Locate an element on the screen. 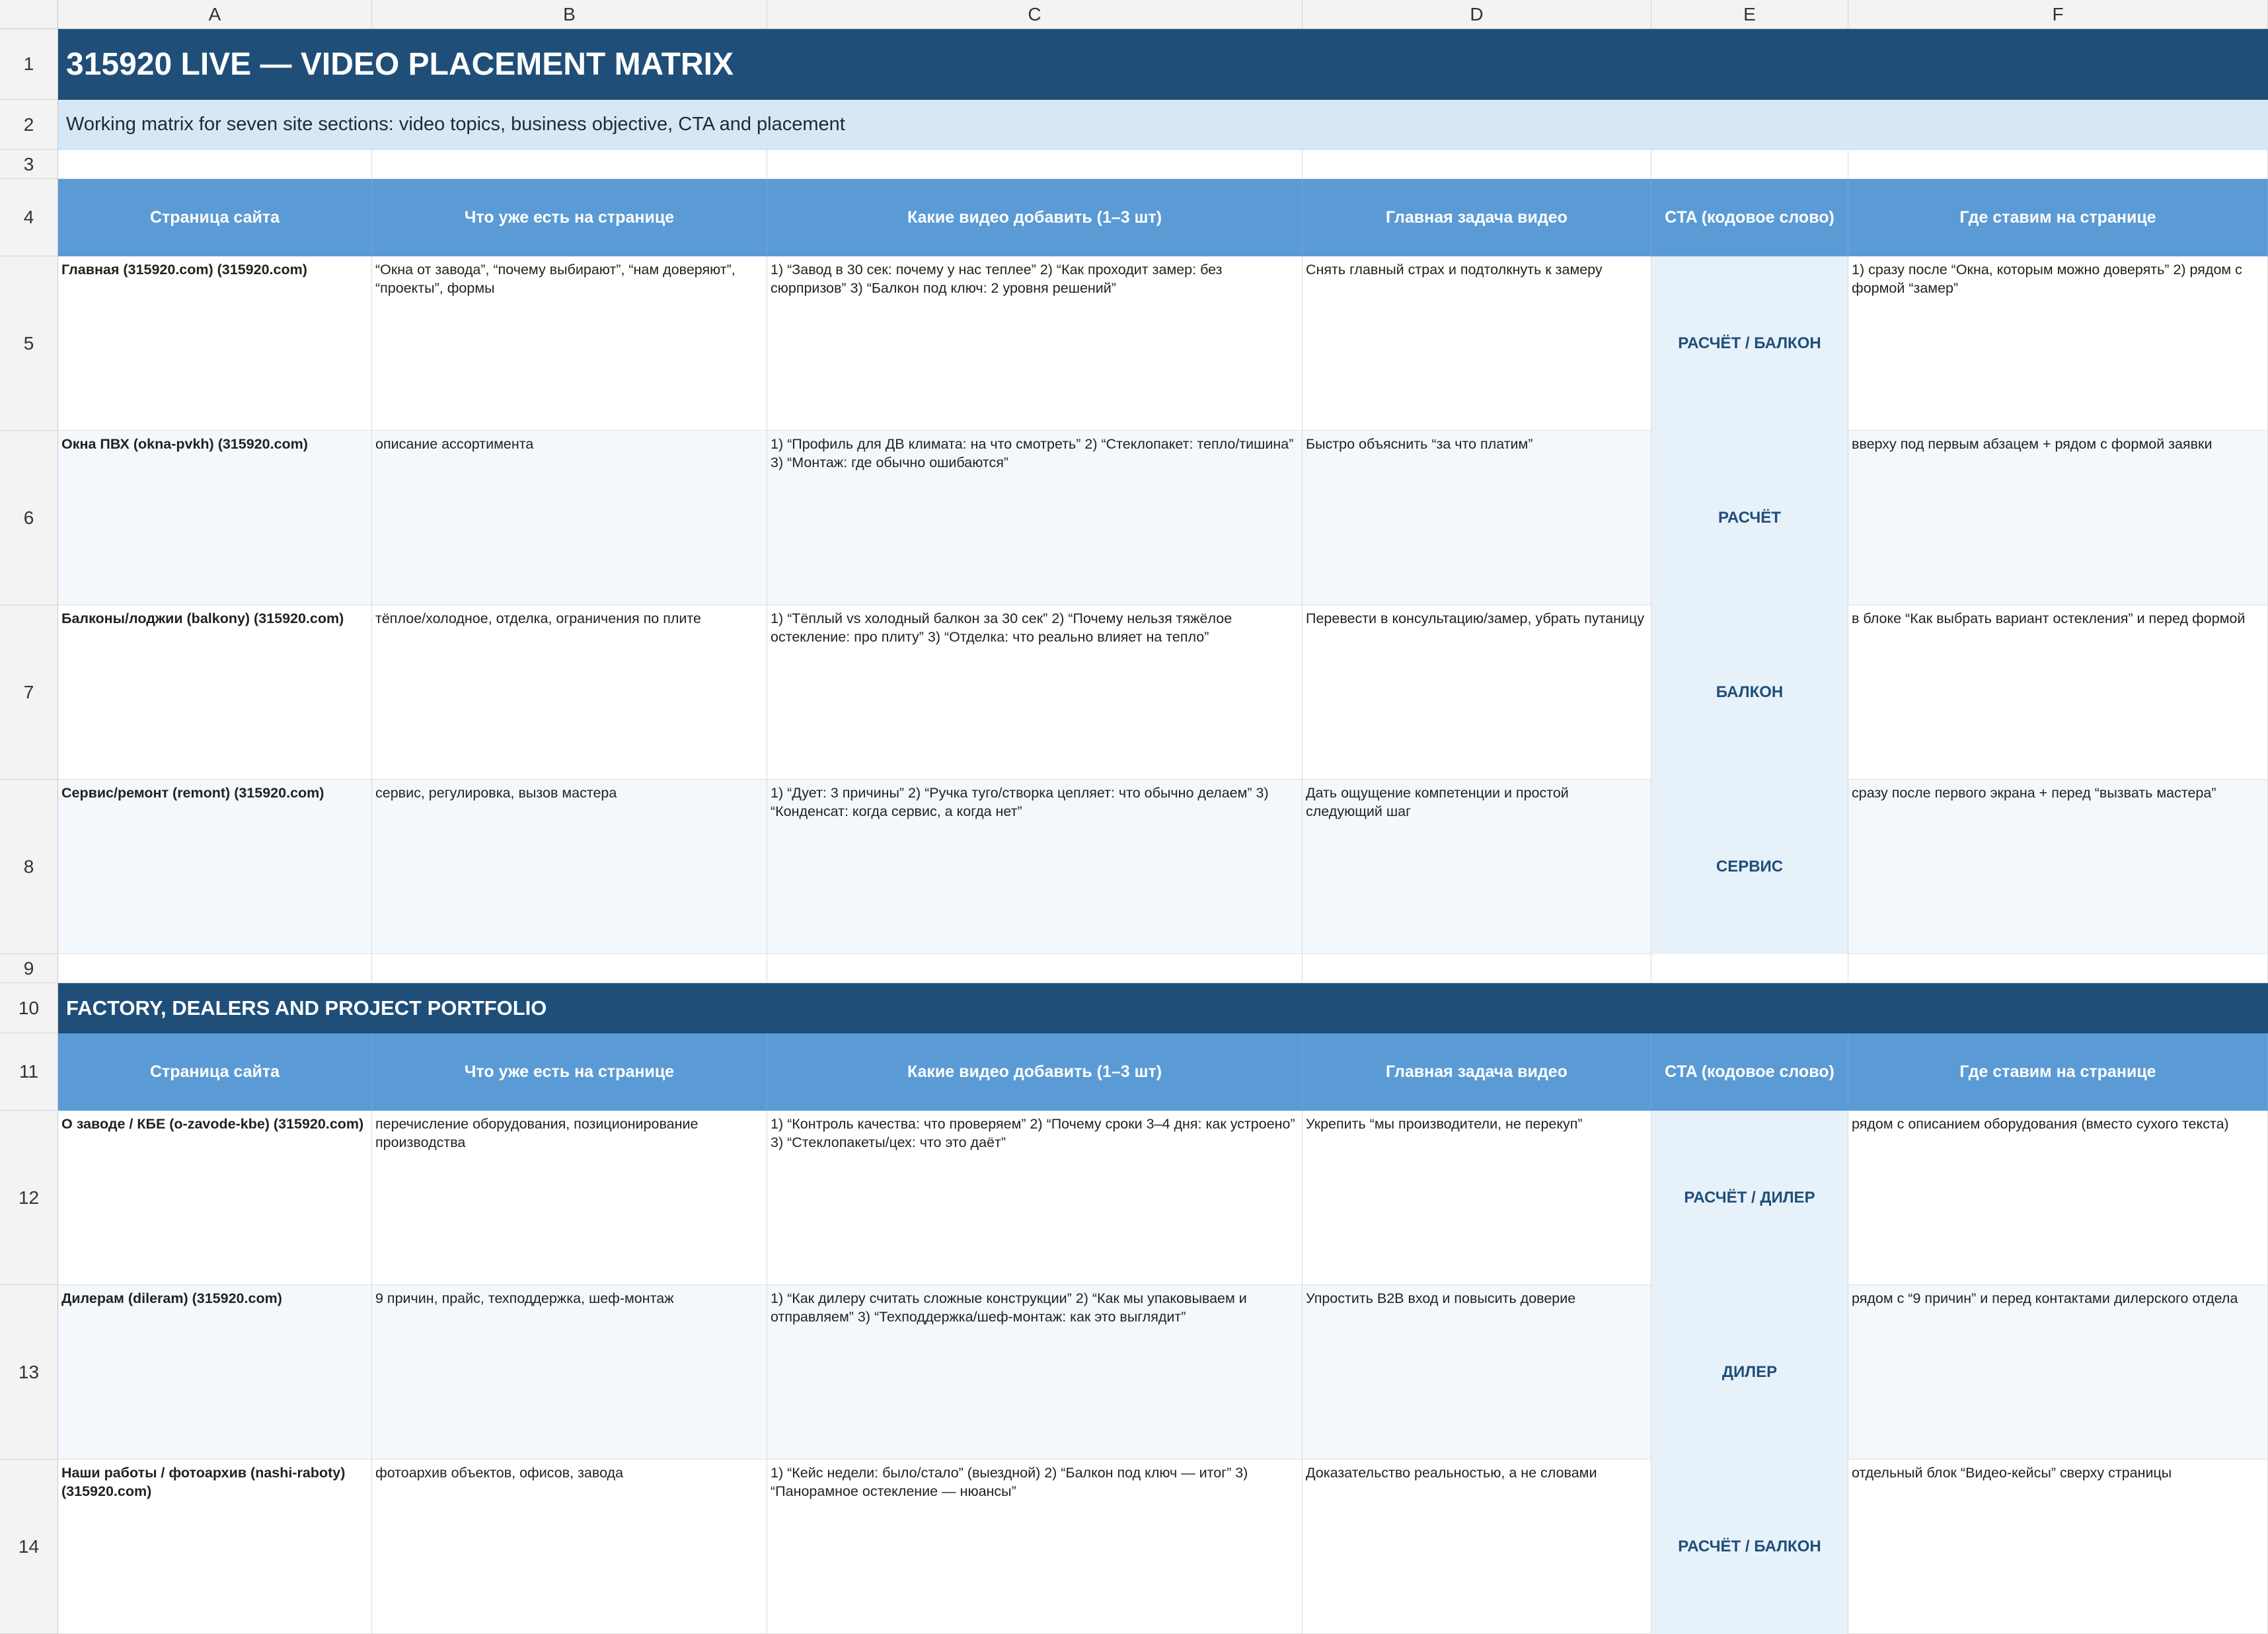  cell-goal: Упростить B2B вход и повысить доверие is located at coordinates (1477, 1372).